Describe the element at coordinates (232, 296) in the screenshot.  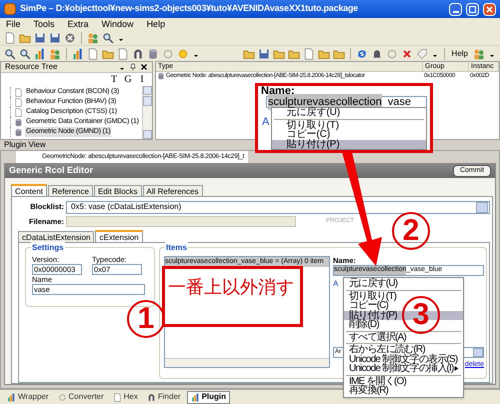
I see `annotation-note: 一番上以外消す` at that location.